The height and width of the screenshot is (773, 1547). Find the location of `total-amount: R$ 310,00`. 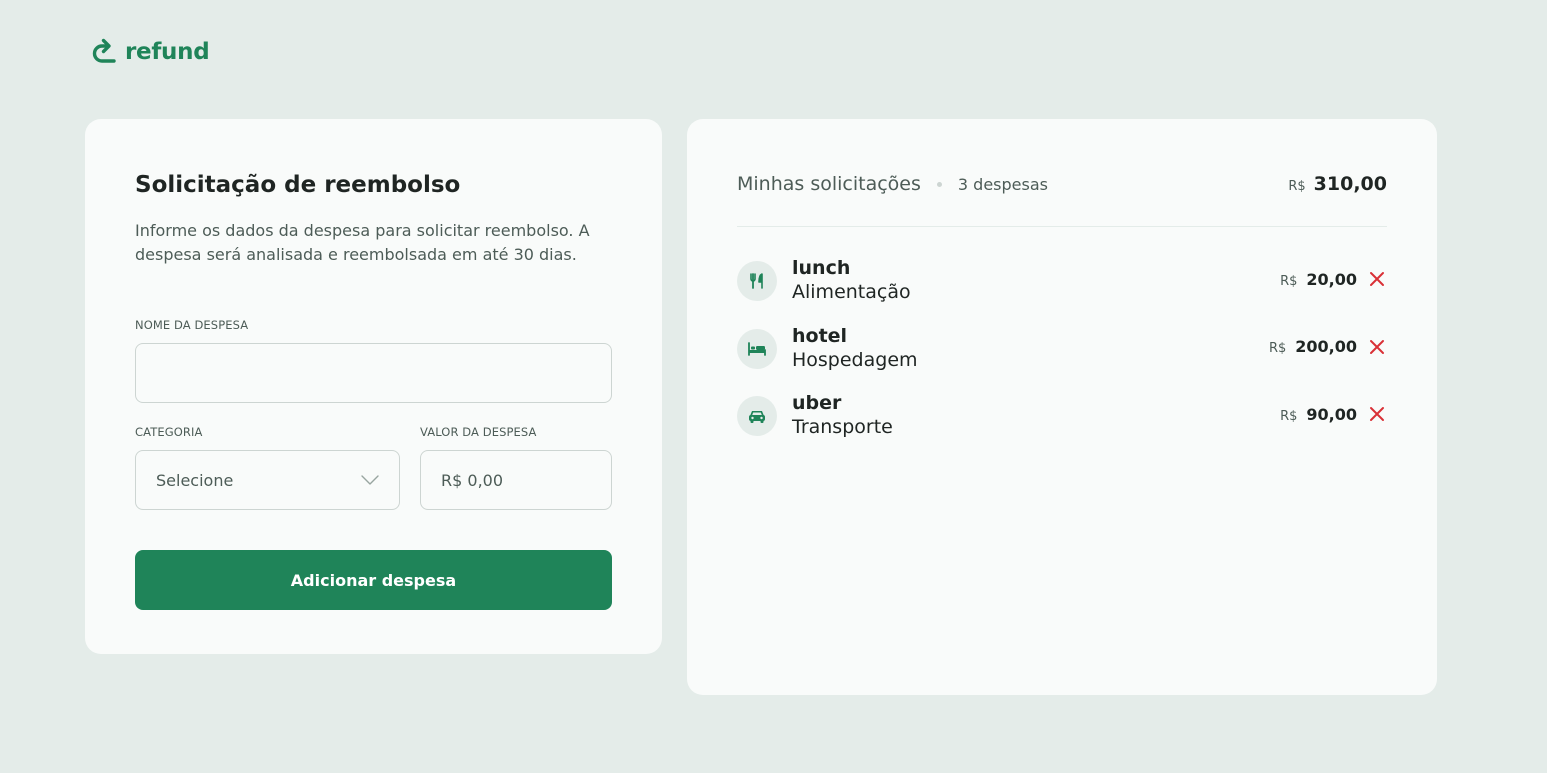

total-amount: R$ 310,00 is located at coordinates (1337, 184).